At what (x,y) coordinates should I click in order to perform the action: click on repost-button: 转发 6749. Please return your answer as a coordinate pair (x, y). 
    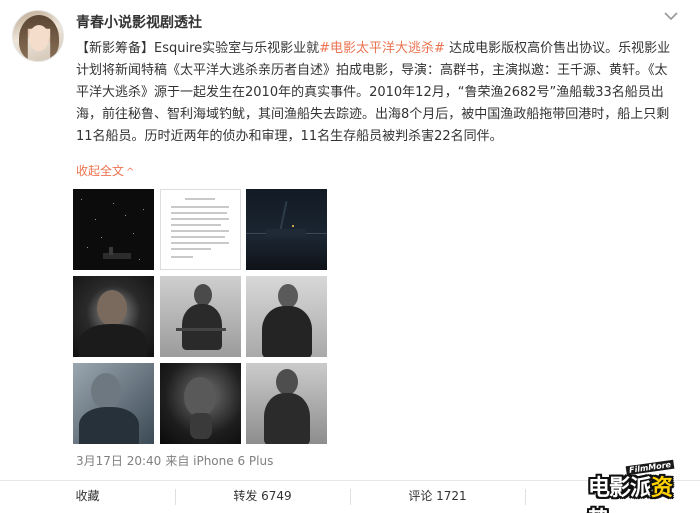
    Looking at the image, I should click on (262, 497).